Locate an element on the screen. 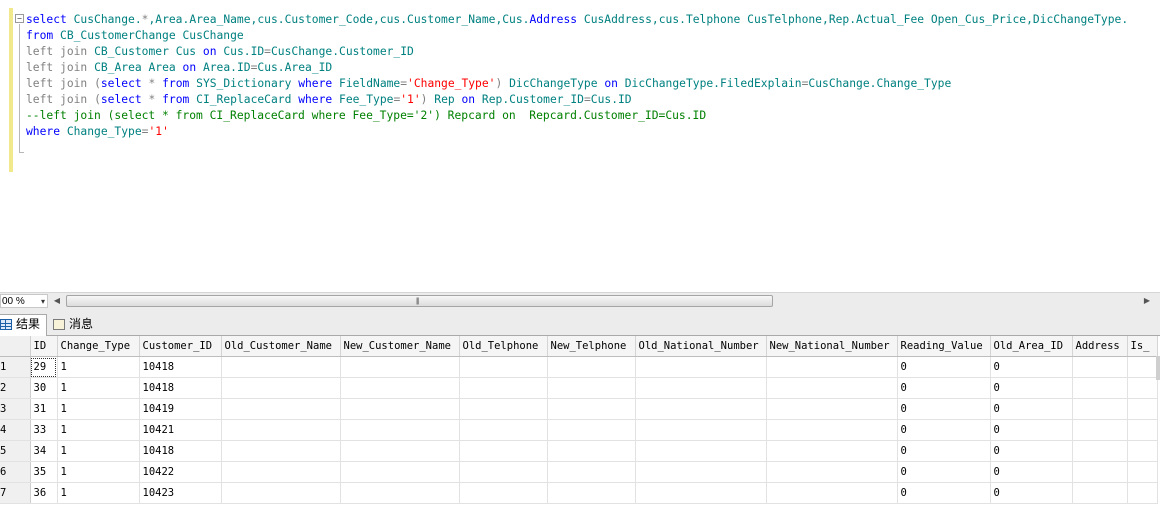 The width and height of the screenshot is (1160, 507). row-number: 6 is located at coordinates (15, 472).